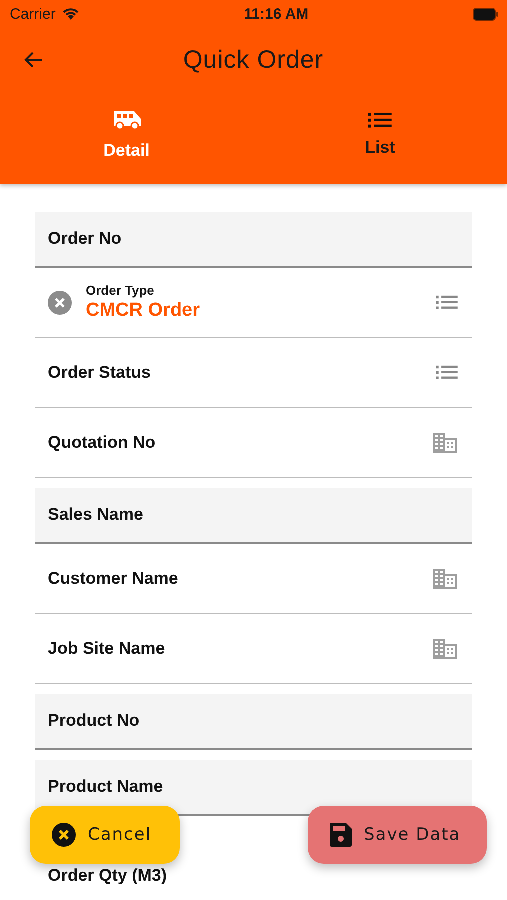  Describe the element at coordinates (253, 579) in the screenshot. I see `select-field: Customer Name` at that location.